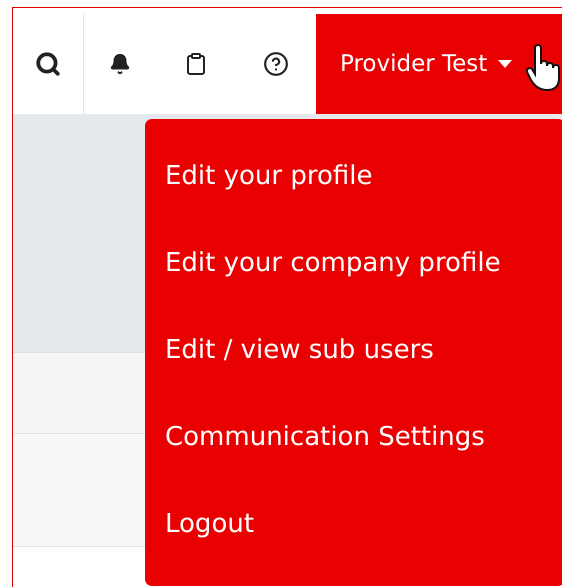 Image resolution: width=562 pixels, height=587 pixels. What do you see at coordinates (323, 277) in the screenshot?
I see `menu-item: Edit your company profile` at bounding box center [323, 277].